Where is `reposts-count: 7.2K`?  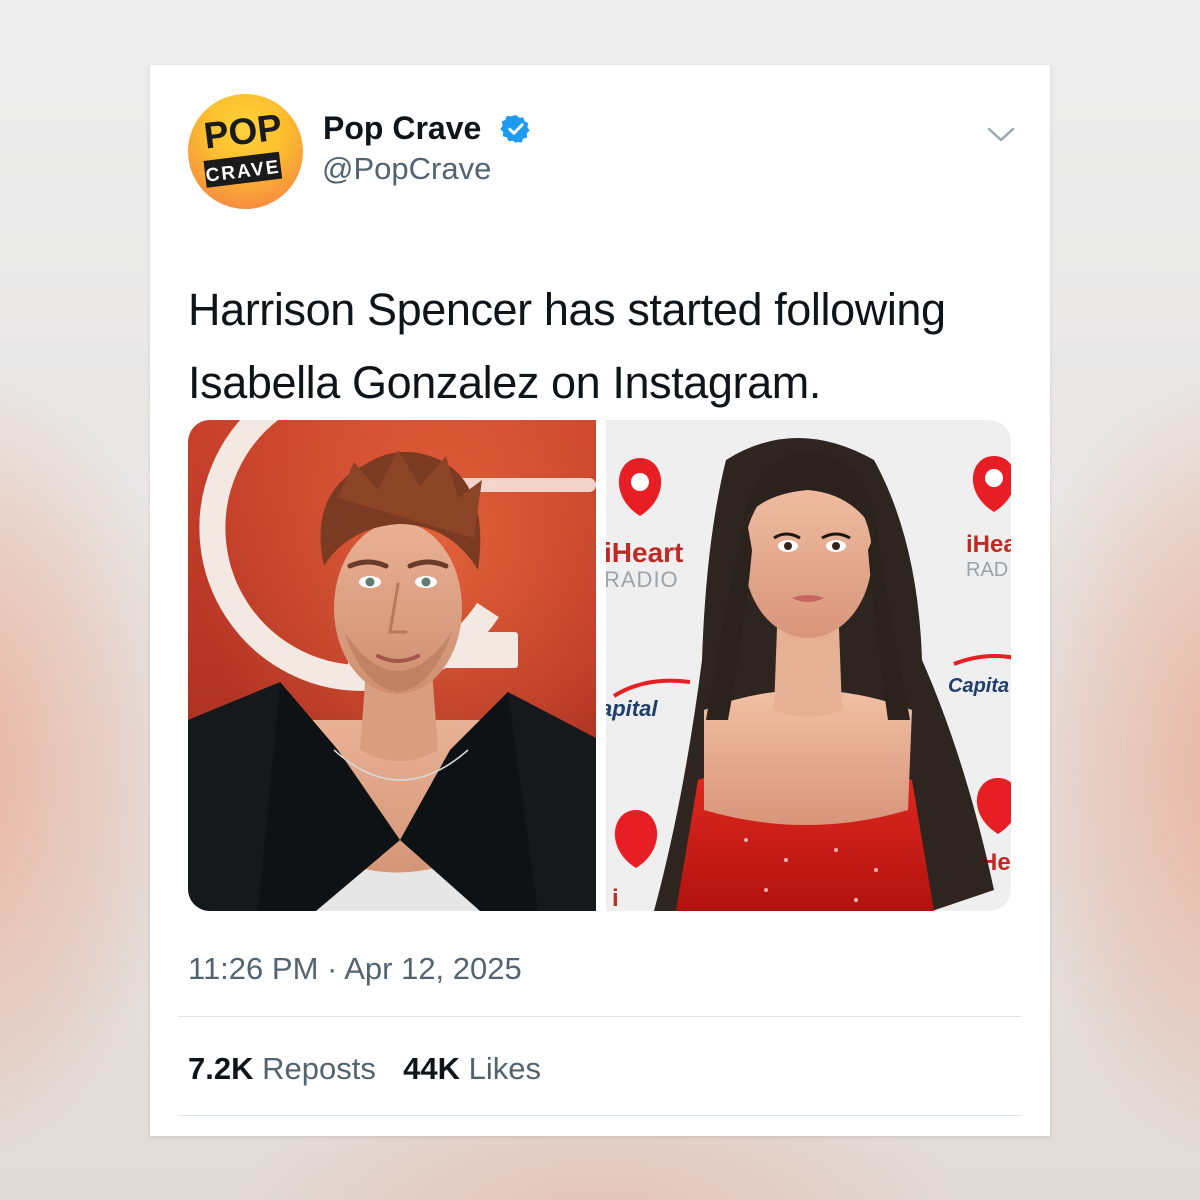 reposts-count: 7.2K is located at coordinates (221, 1068).